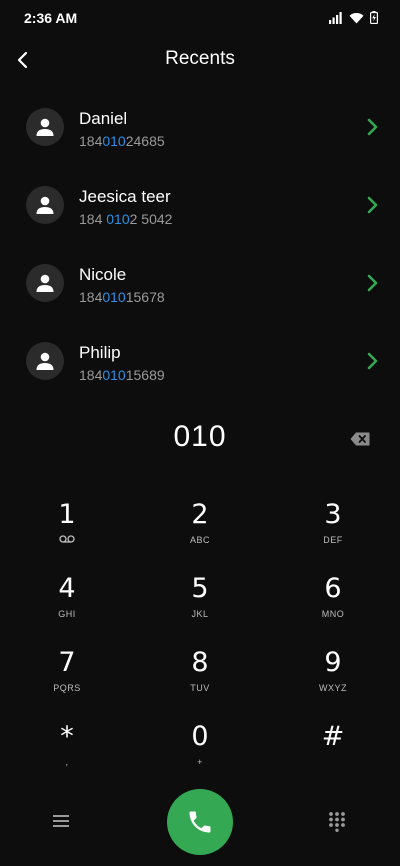  Describe the element at coordinates (200, 762) in the screenshot. I see `key-letters: +` at that location.